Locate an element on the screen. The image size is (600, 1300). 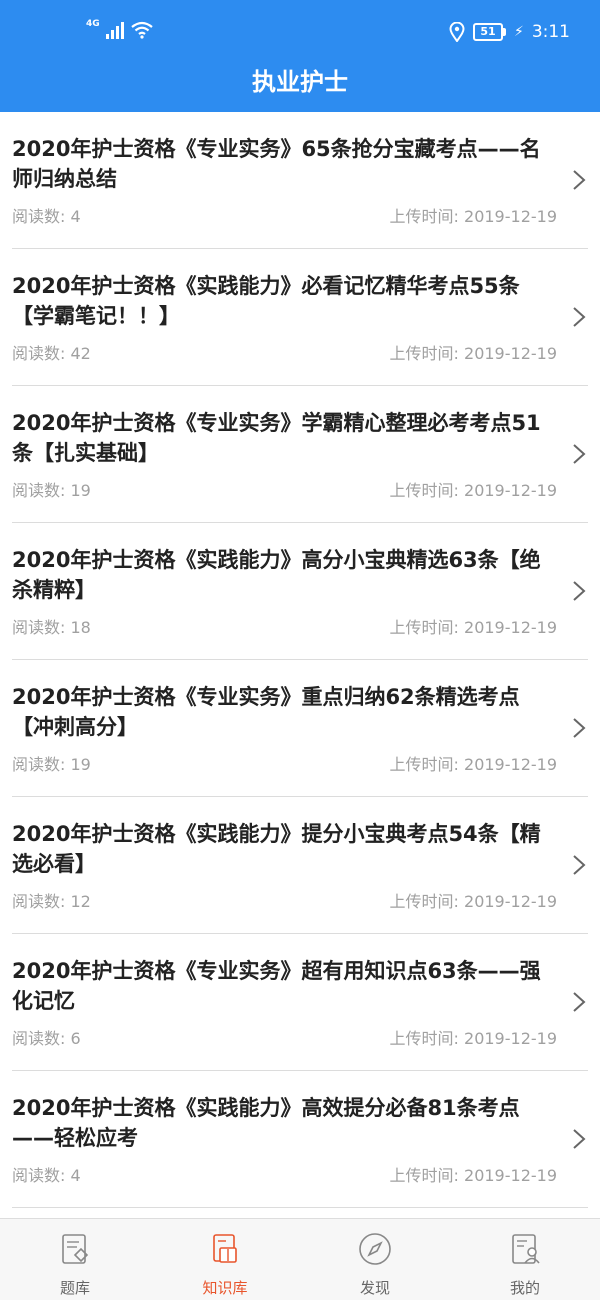
tab-knowledge-base: 知识库 is located at coordinates (225, 1259).